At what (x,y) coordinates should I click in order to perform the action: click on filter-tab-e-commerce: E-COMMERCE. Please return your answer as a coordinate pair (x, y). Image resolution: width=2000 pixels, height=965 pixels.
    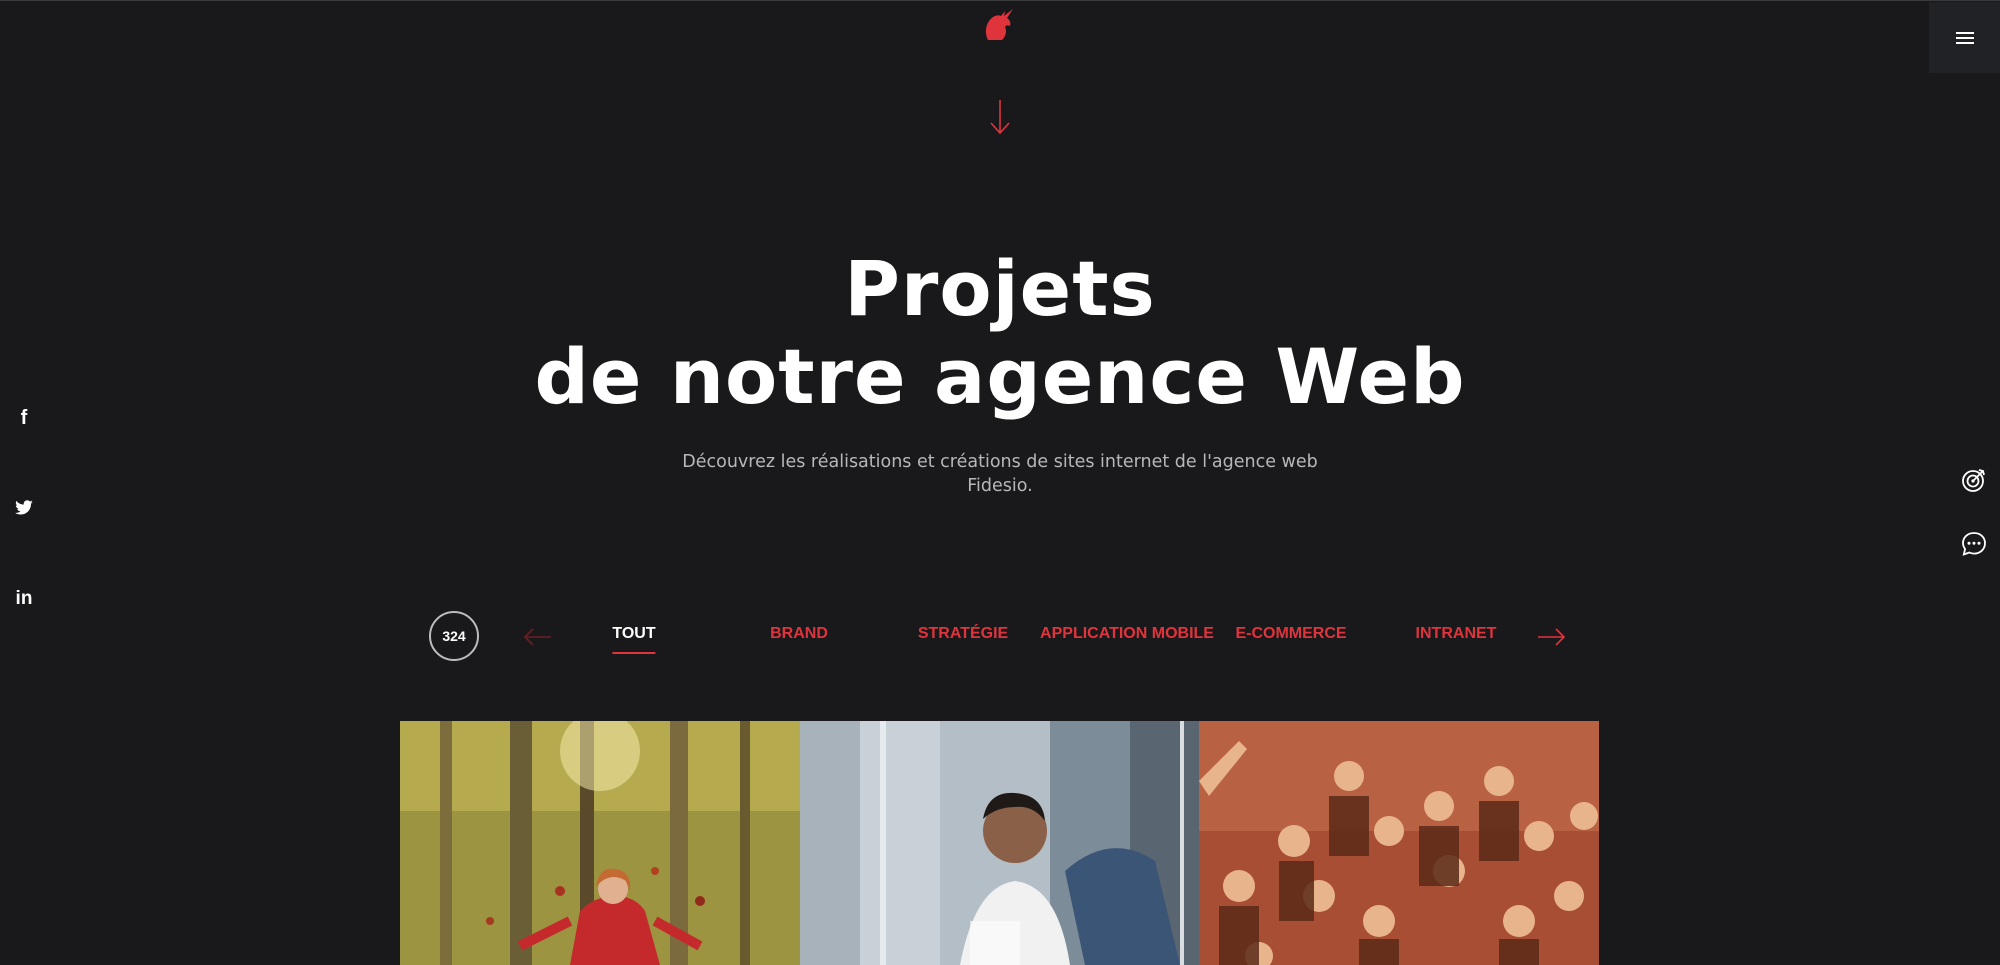
    Looking at the image, I should click on (1290, 637).